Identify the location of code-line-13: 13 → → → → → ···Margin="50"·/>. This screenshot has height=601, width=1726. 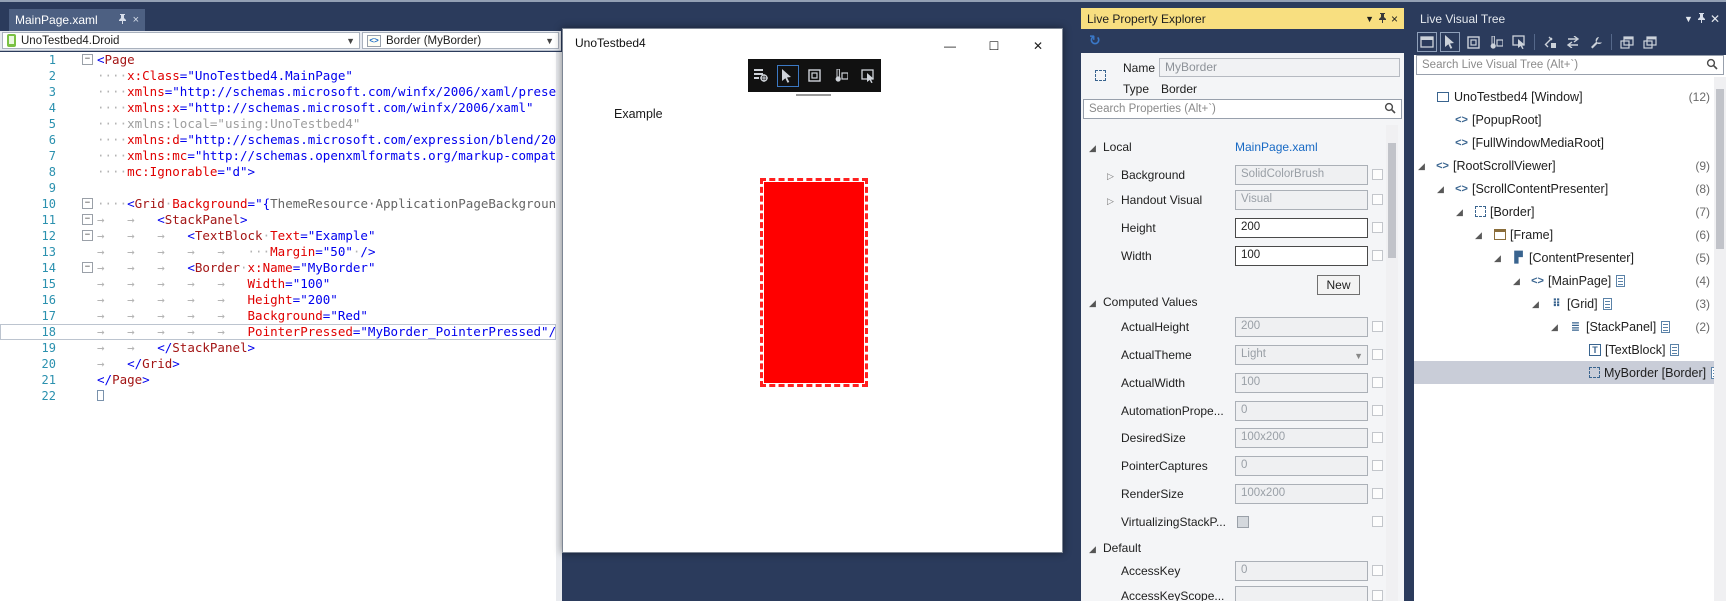
(278, 252).